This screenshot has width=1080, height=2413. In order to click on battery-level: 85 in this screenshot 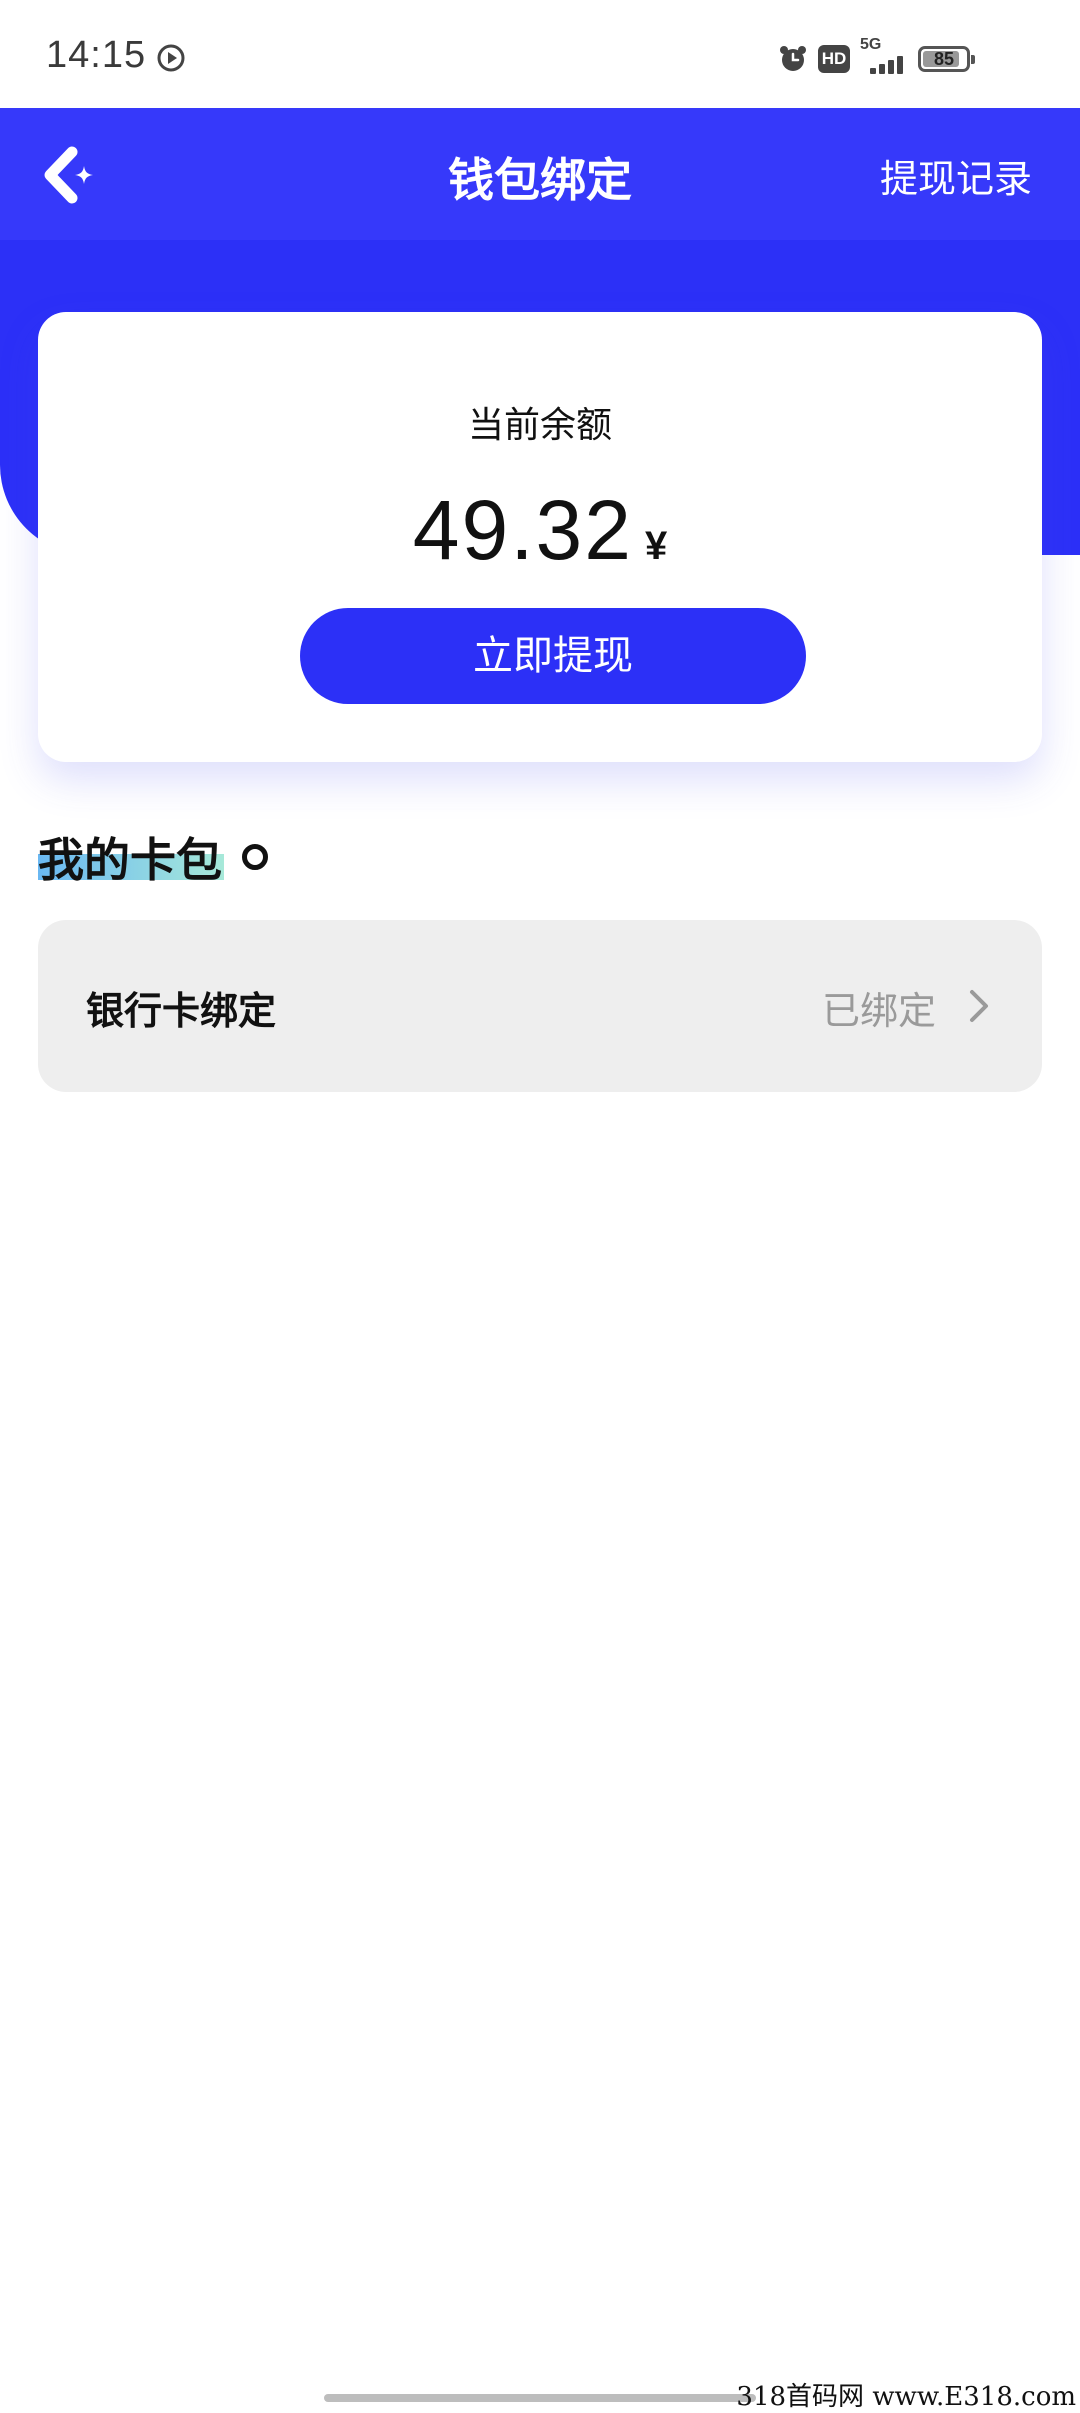, I will do `click(944, 58)`.